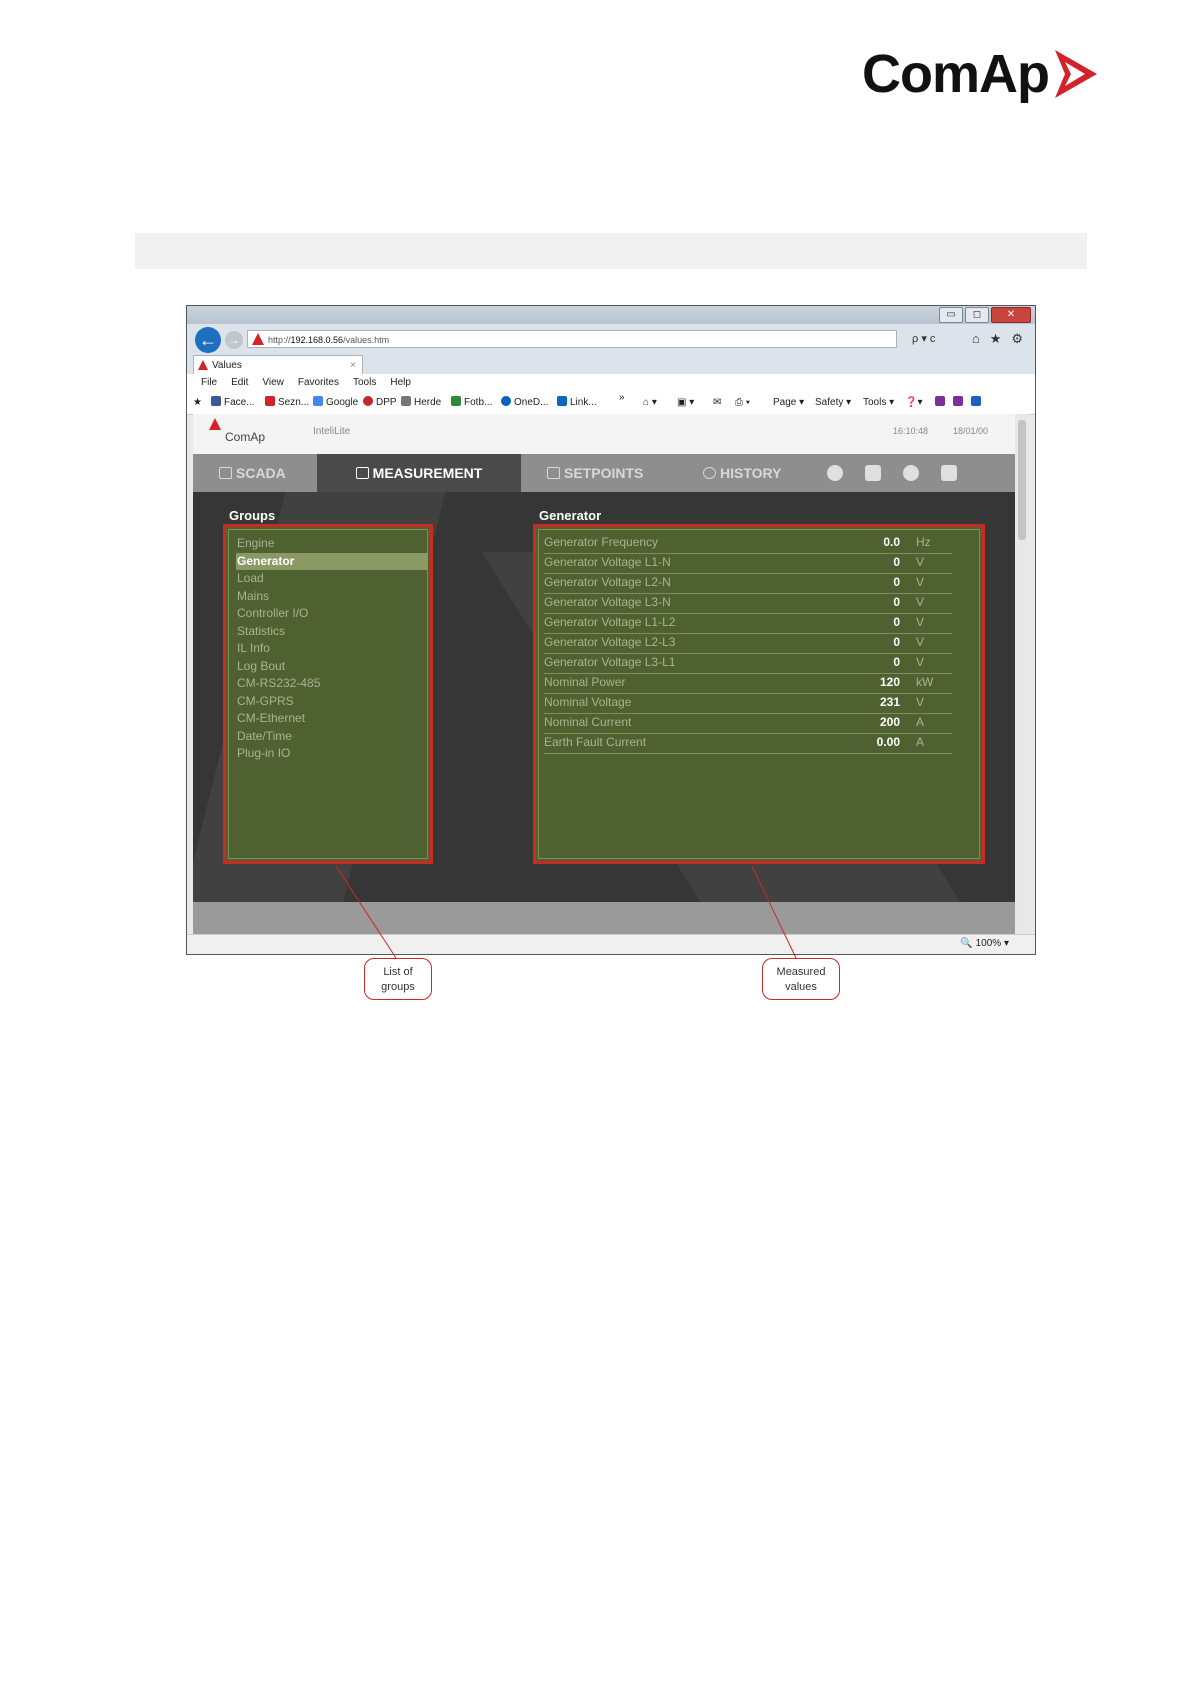 Image resolution: width=1191 pixels, height=1684 pixels. What do you see at coordinates (332, 667) in the screenshot?
I see `group-log-bout: Log Bout` at bounding box center [332, 667].